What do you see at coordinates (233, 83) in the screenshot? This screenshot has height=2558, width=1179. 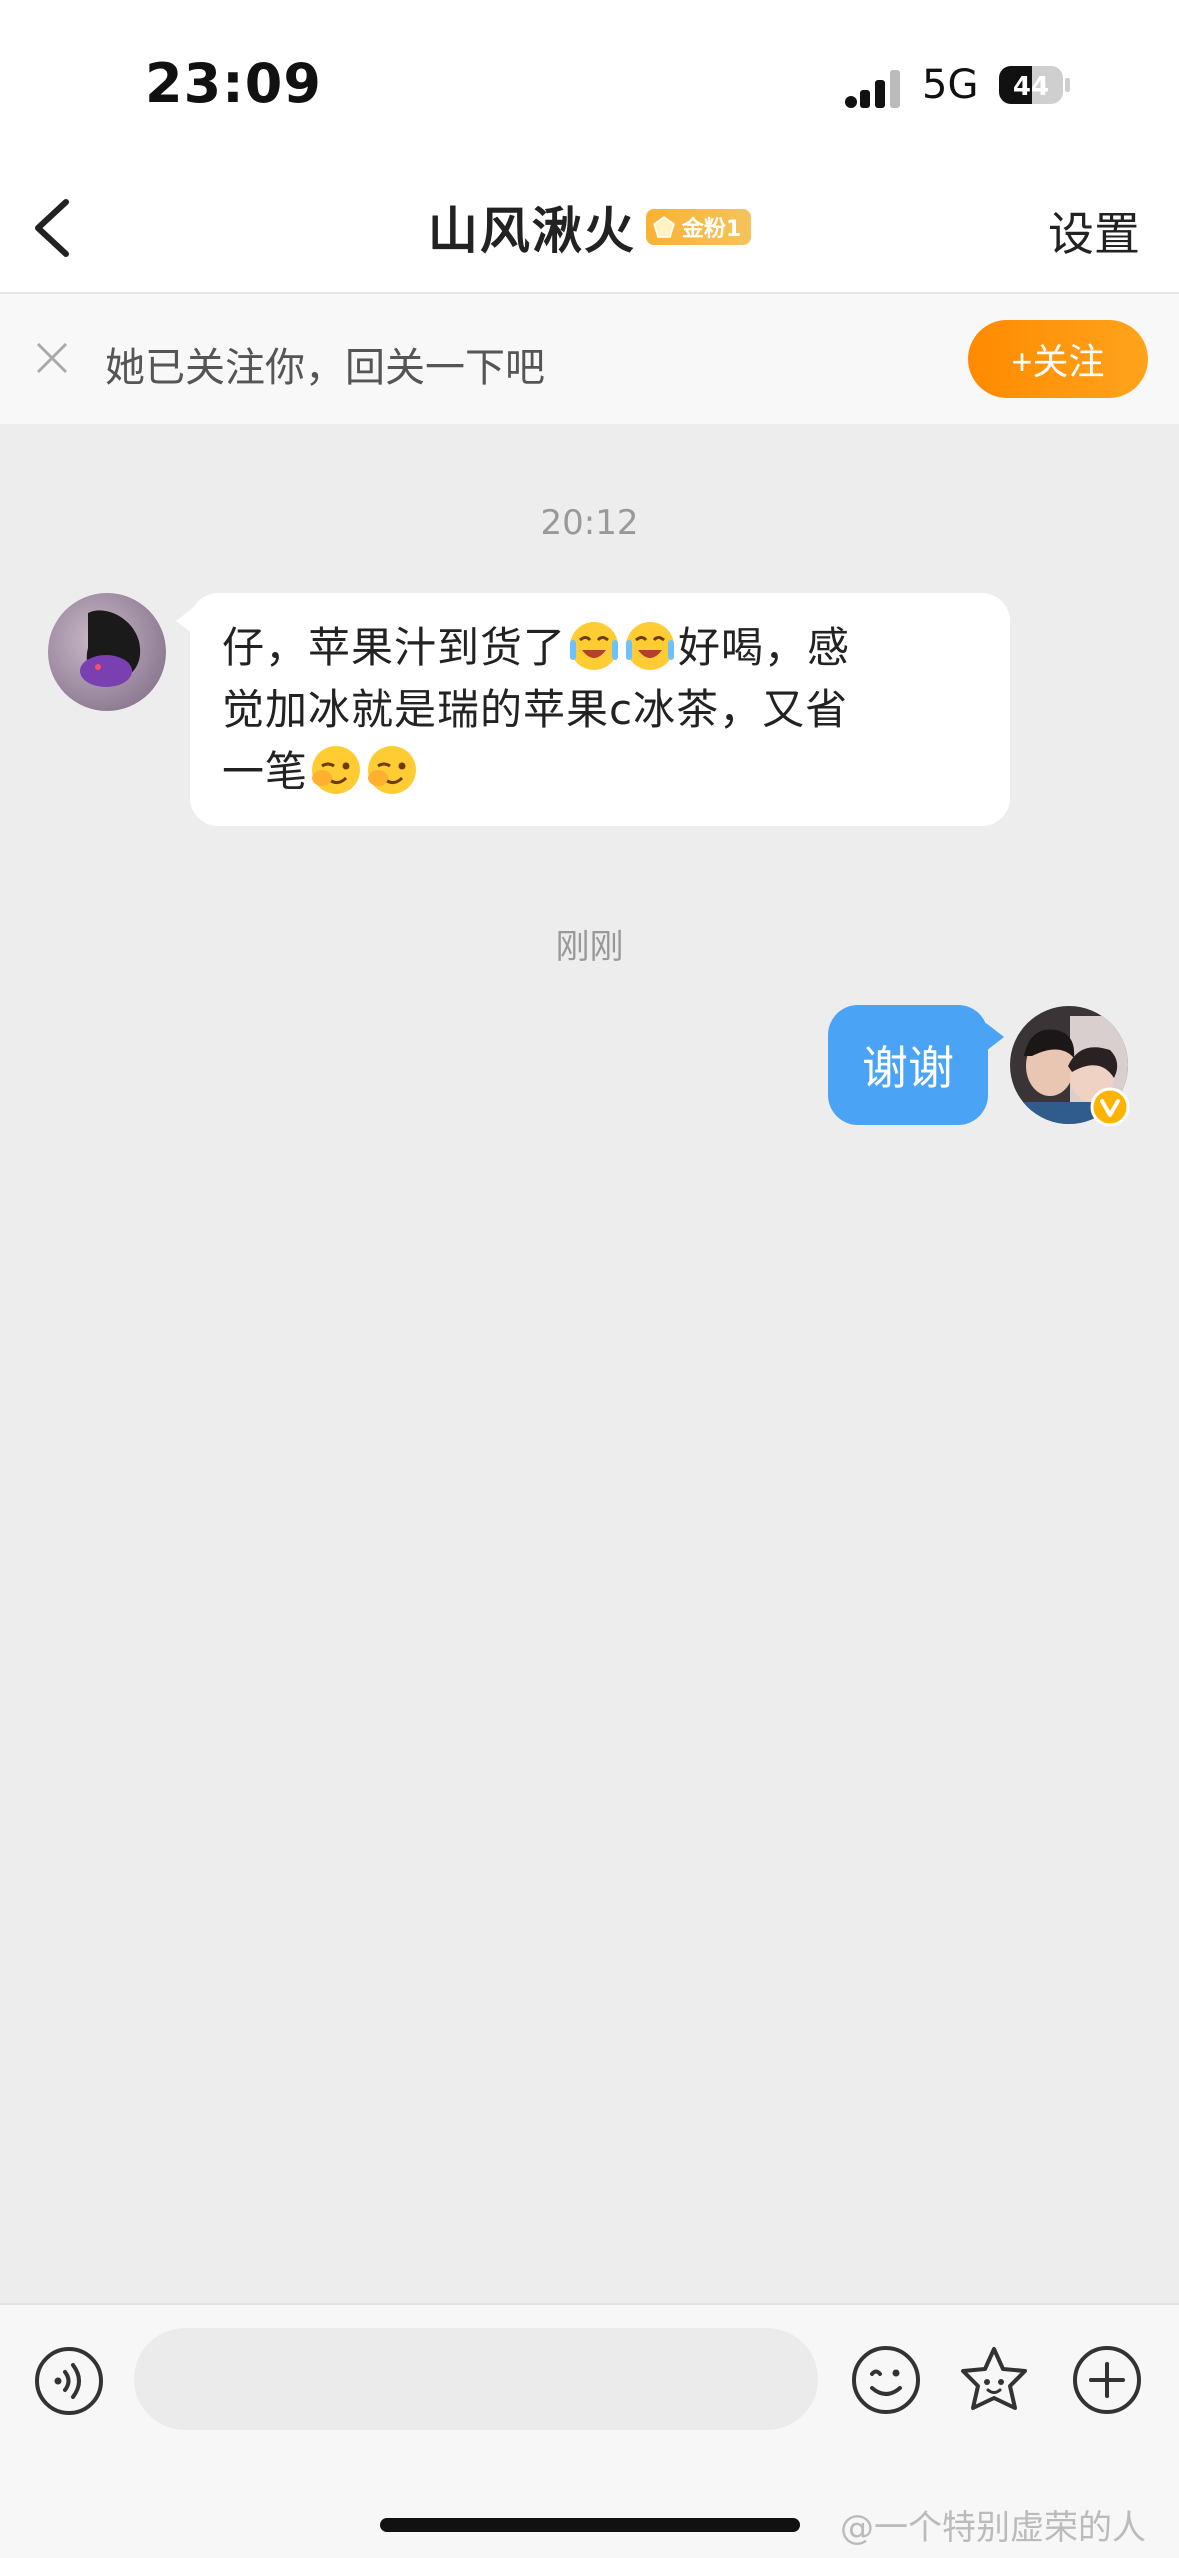 I see `status-time: 23:09` at bounding box center [233, 83].